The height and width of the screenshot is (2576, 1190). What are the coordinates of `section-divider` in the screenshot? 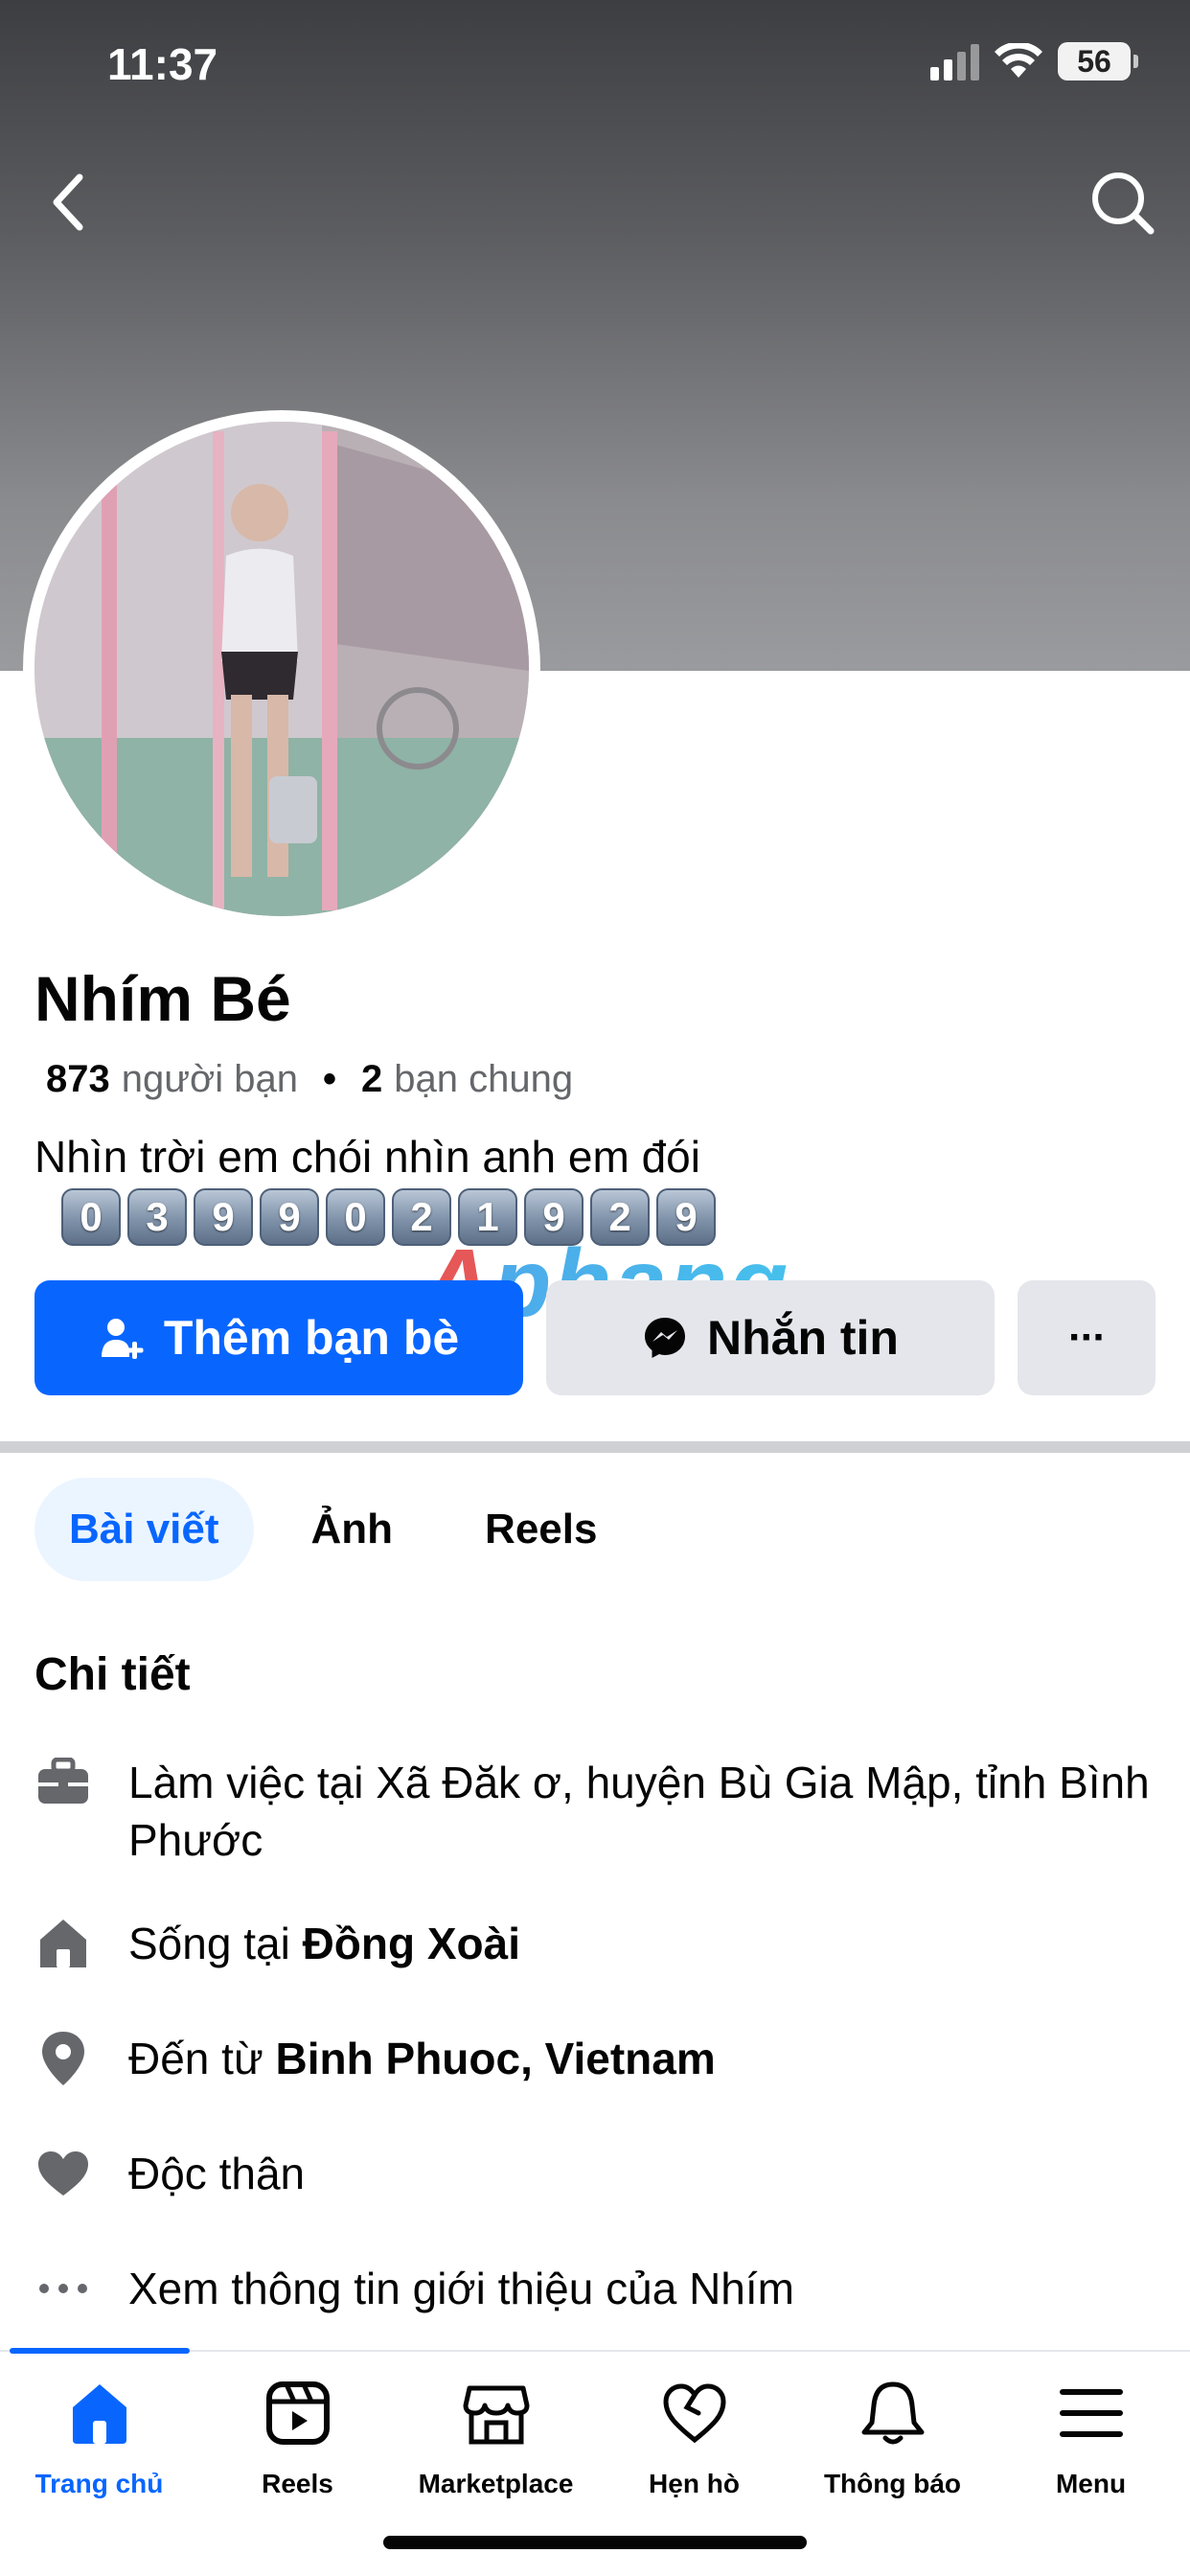 It's located at (595, 1447).